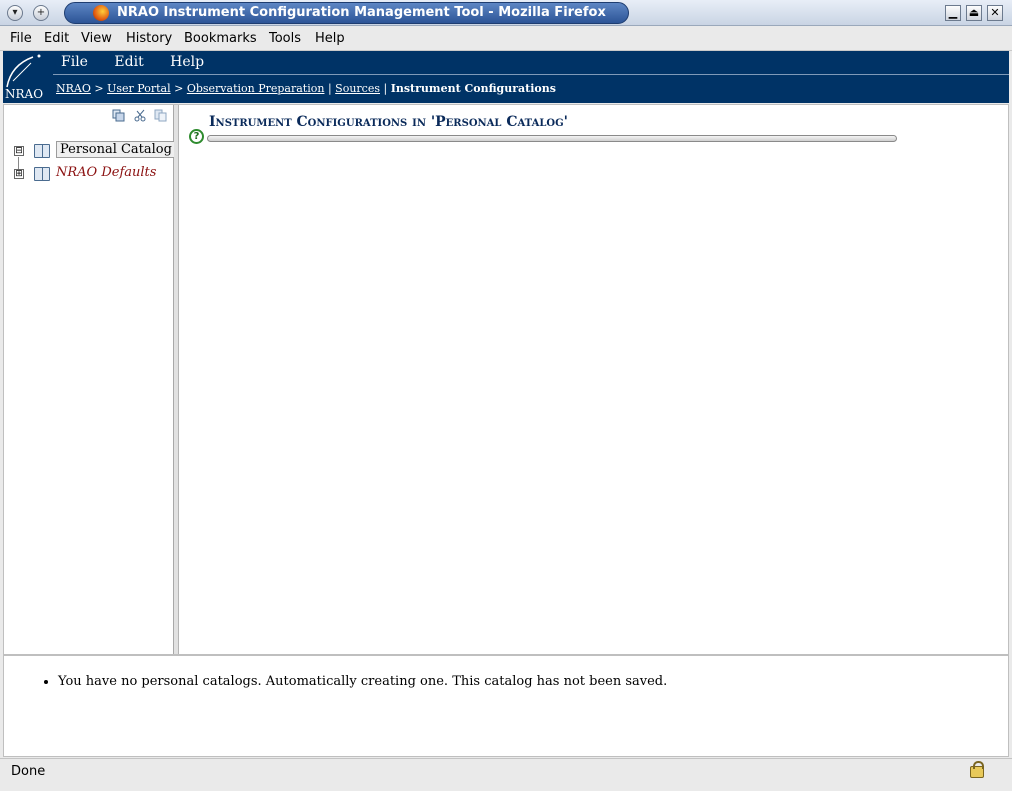  Describe the element at coordinates (116, 149) in the screenshot. I see `tree-item-label: Personal Catalog` at that location.